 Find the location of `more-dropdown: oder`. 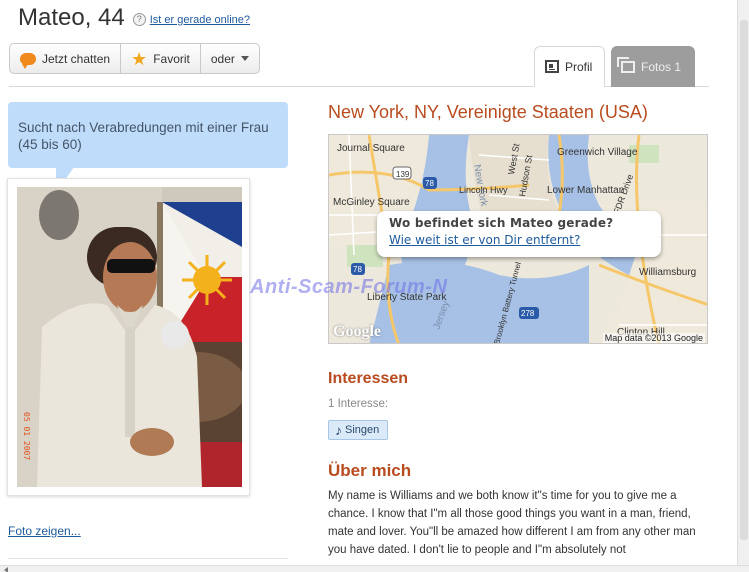

more-dropdown: oder is located at coordinates (230, 58).